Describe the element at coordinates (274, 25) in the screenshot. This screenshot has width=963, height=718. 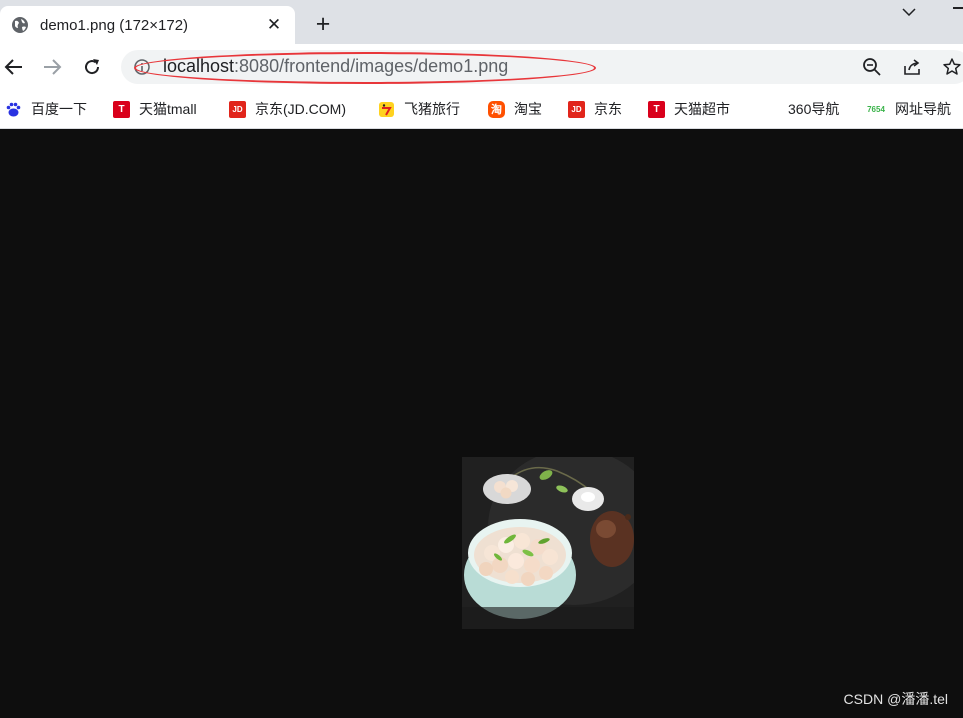
I see `close-tab-icon: ✕` at that location.